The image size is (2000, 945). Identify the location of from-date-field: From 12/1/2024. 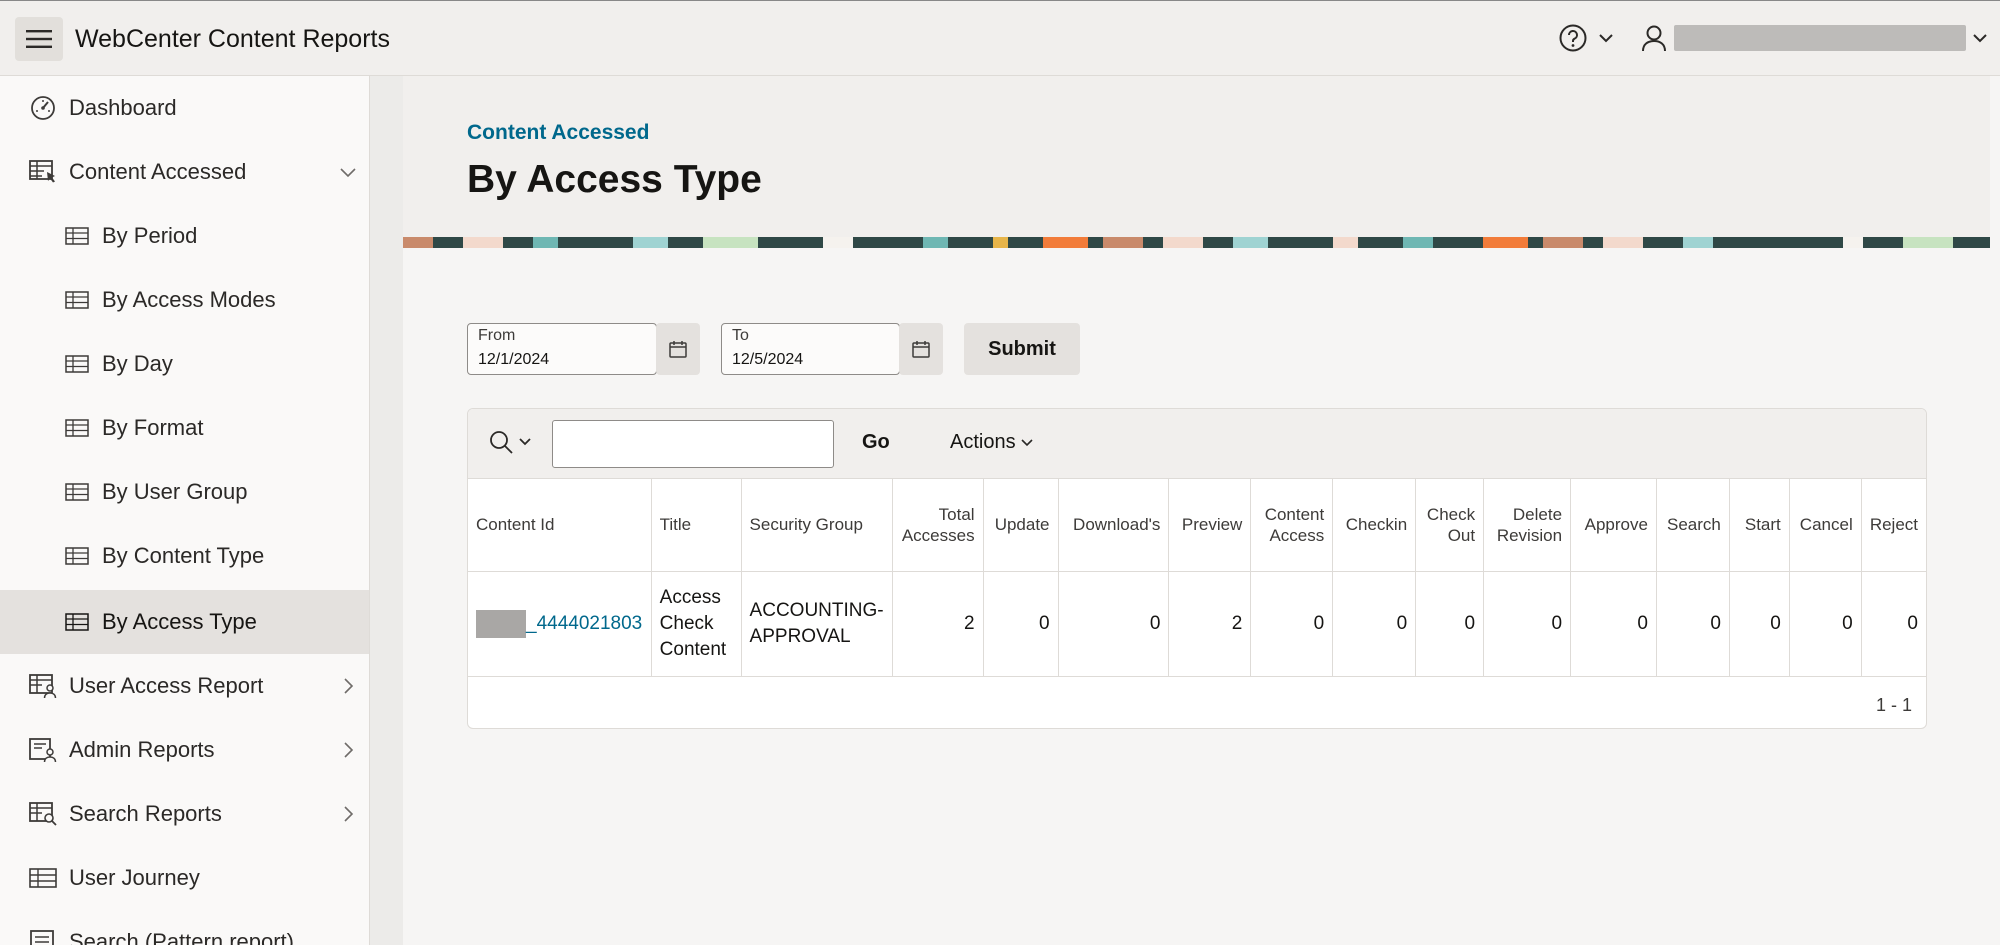
(562, 349).